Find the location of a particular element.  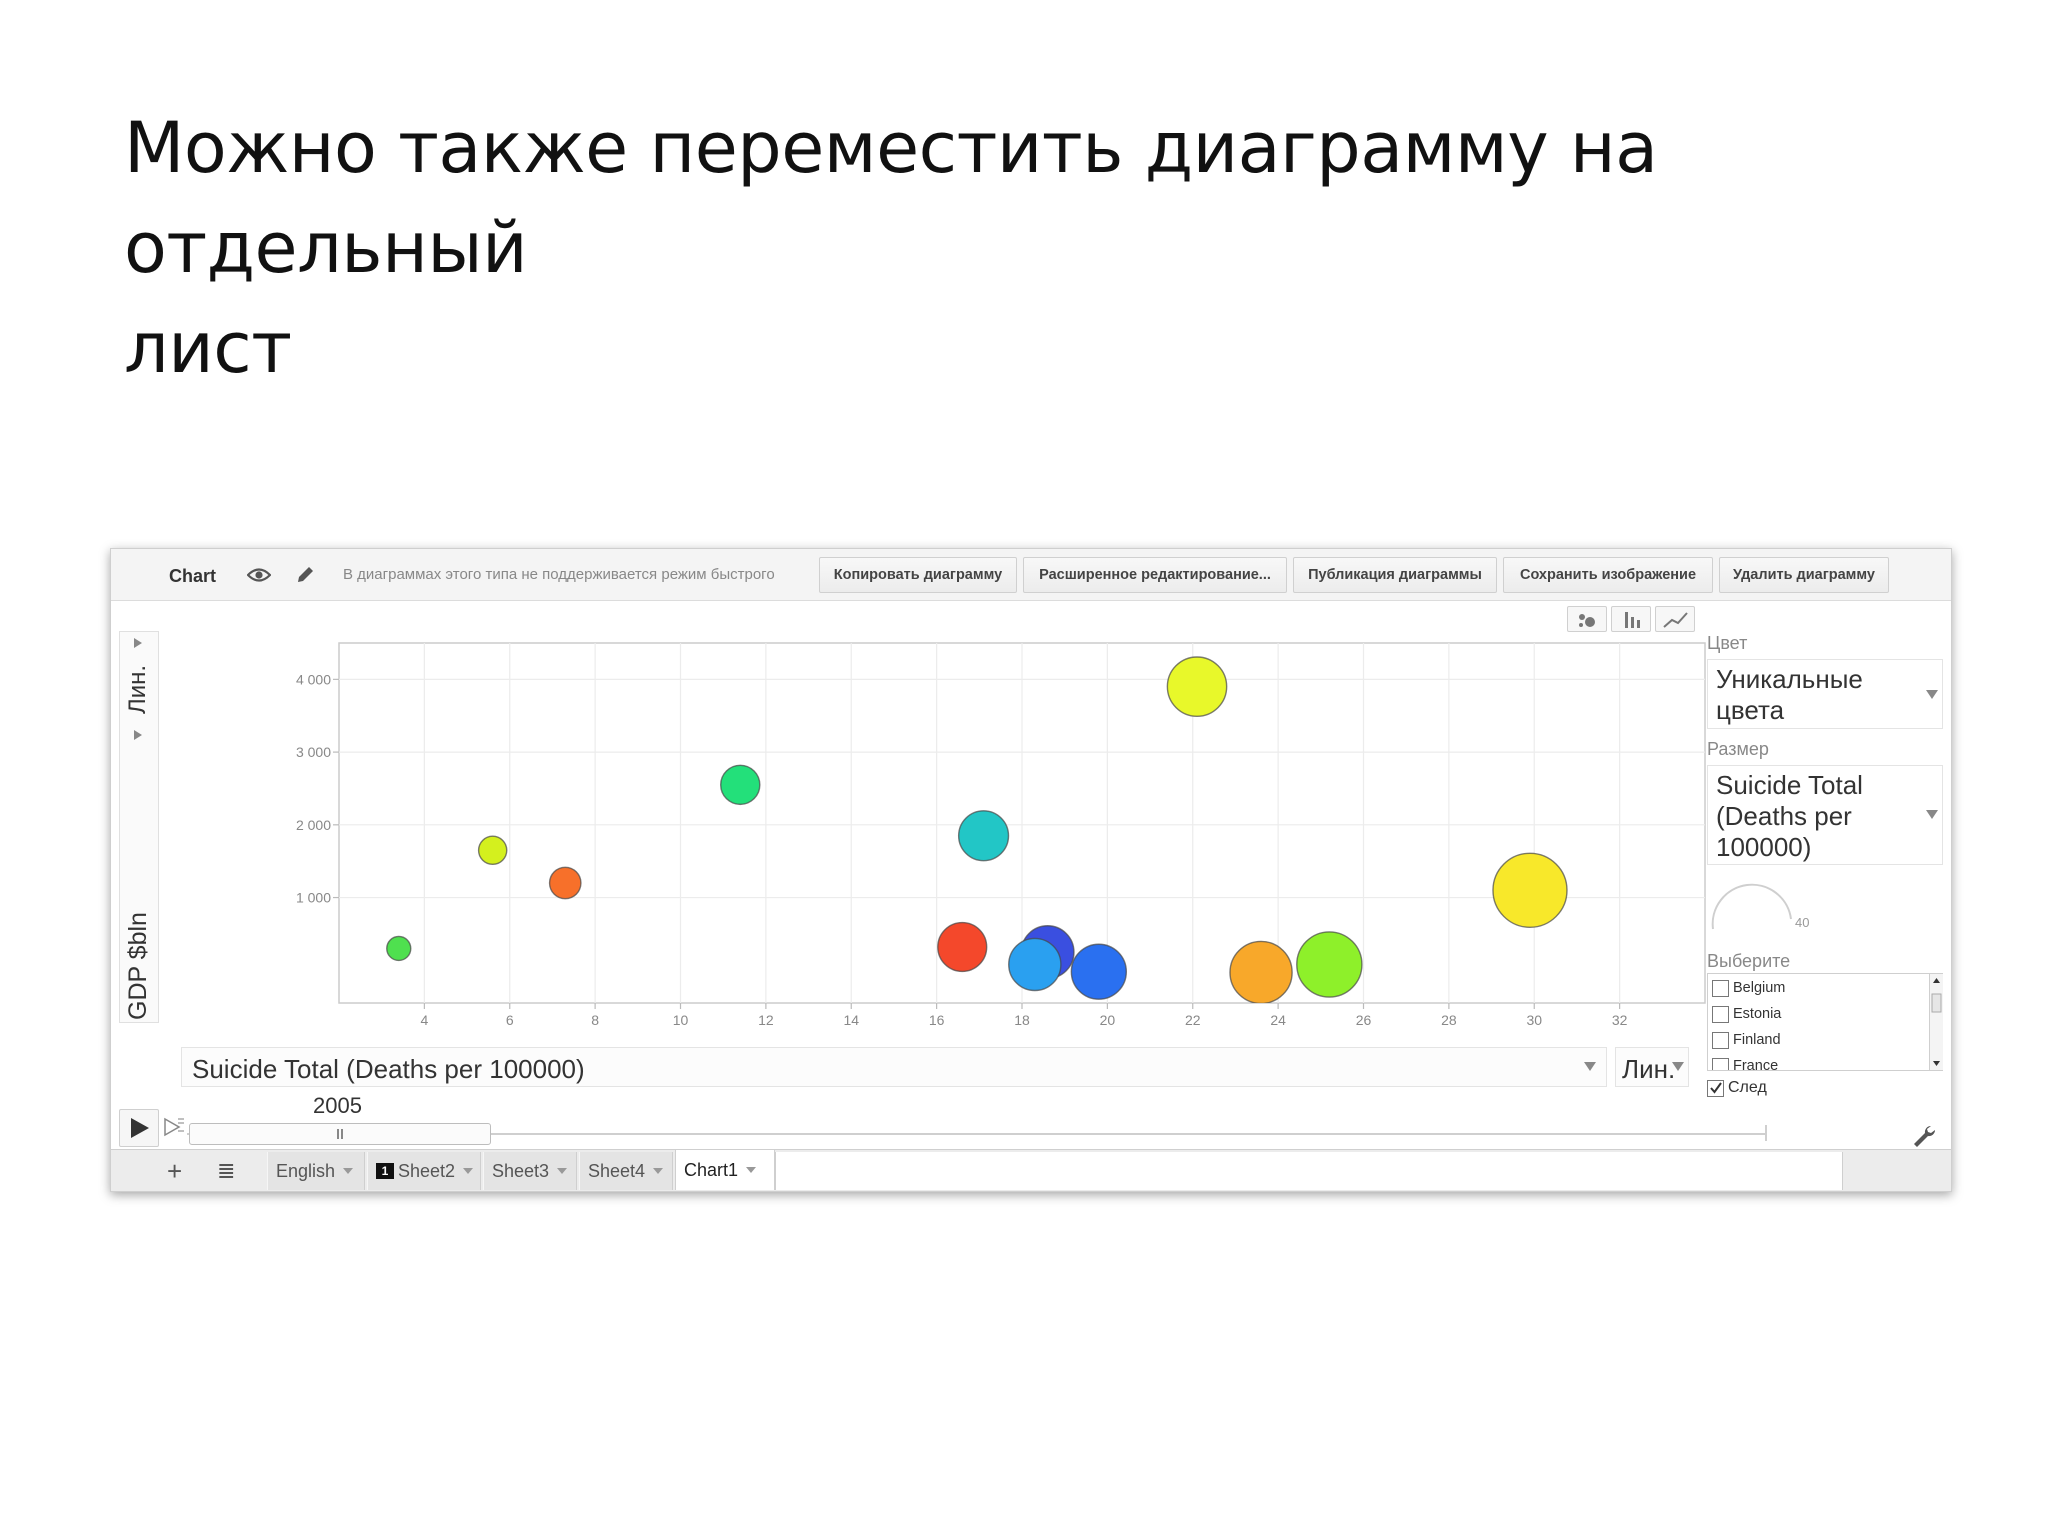

x-axis-selector: Suicide Total (Deaths per 100000) is located at coordinates (894, 1067).